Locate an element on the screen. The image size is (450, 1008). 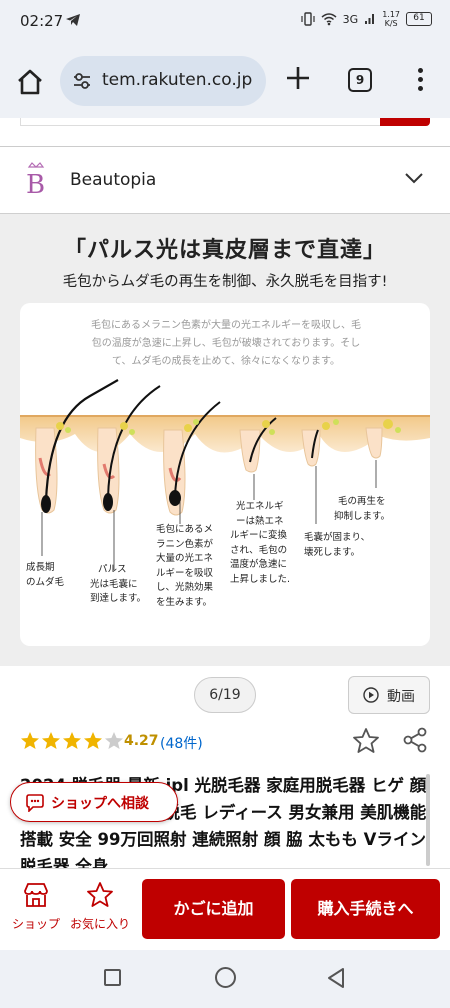
title-scrollbar is located at coordinates (428, 820).